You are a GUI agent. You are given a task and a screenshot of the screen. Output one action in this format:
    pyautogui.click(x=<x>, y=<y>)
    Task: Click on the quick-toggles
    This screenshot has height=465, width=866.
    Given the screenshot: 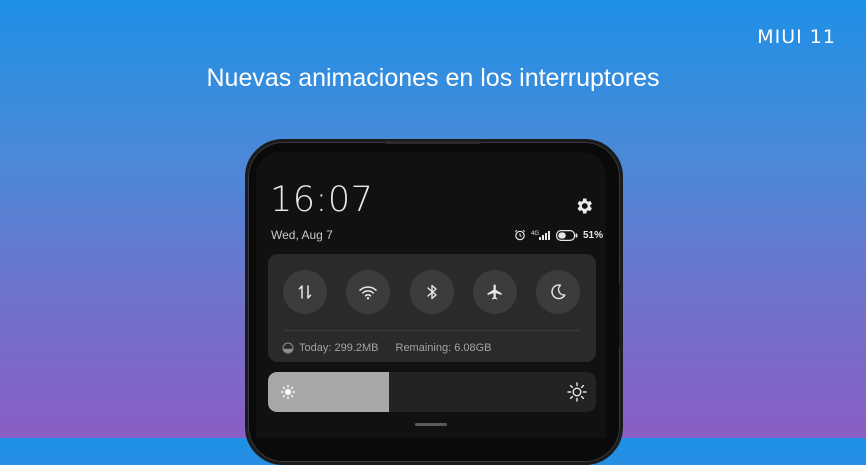 What is the action you would take?
    pyautogui.click(x=433, y=293)
    